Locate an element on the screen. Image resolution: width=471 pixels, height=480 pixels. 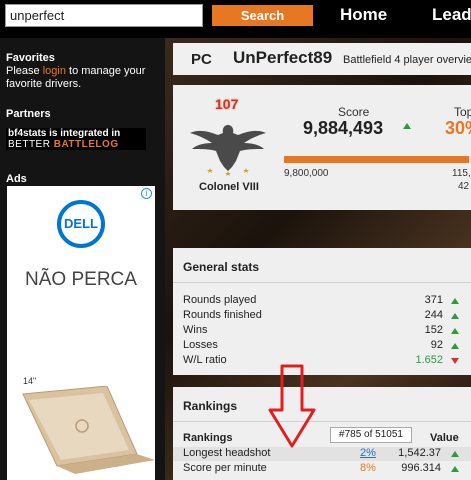
partner-line-2-a: BETTER is located at coordinates (31, 144).